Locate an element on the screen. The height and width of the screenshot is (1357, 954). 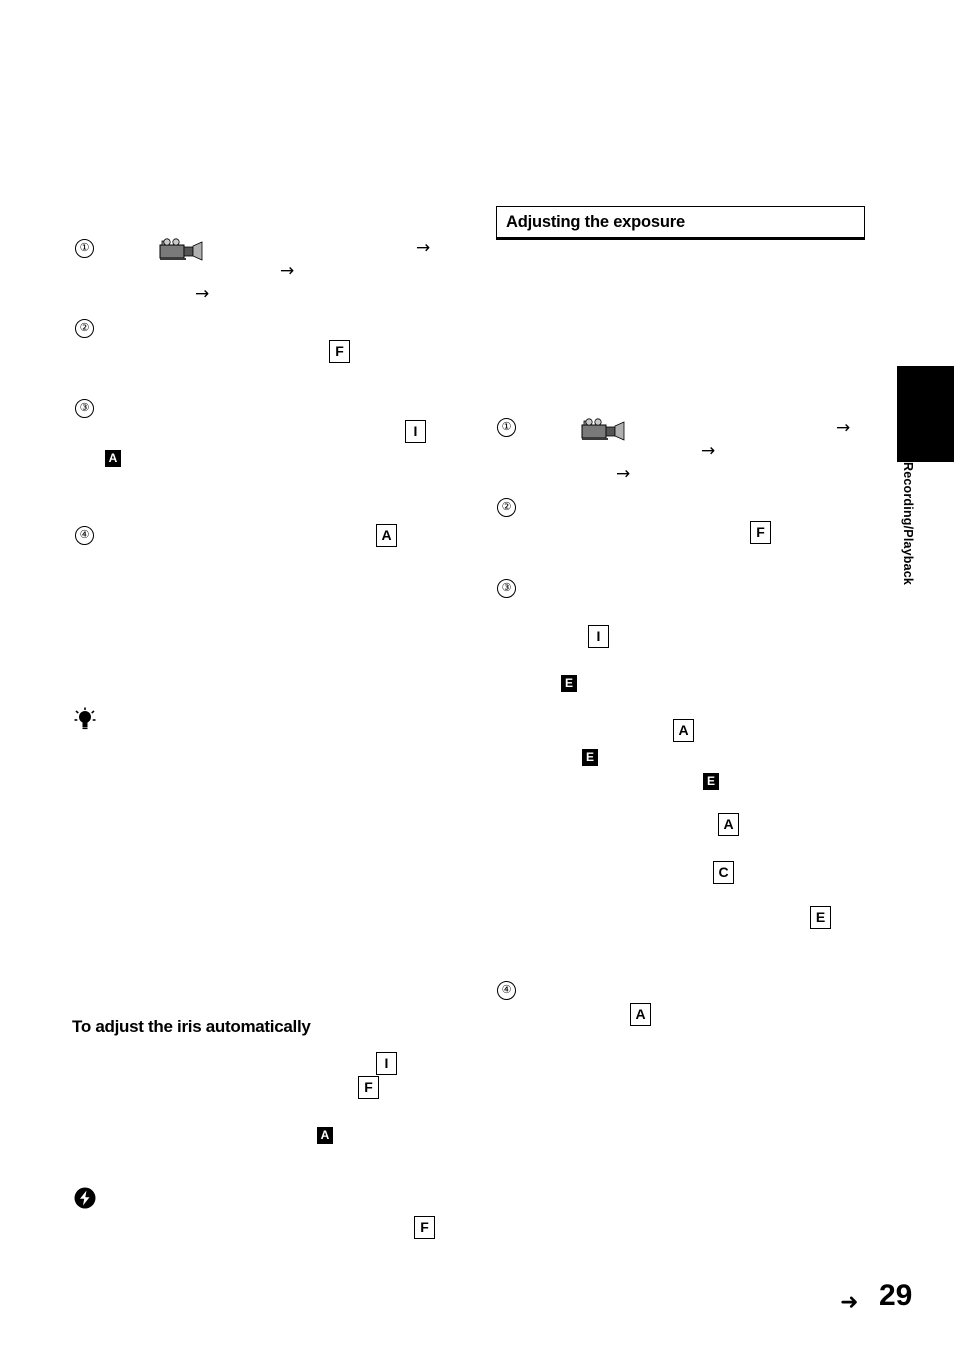
left-sub-callout-f-1: F is located at coordinates (368, 1087).